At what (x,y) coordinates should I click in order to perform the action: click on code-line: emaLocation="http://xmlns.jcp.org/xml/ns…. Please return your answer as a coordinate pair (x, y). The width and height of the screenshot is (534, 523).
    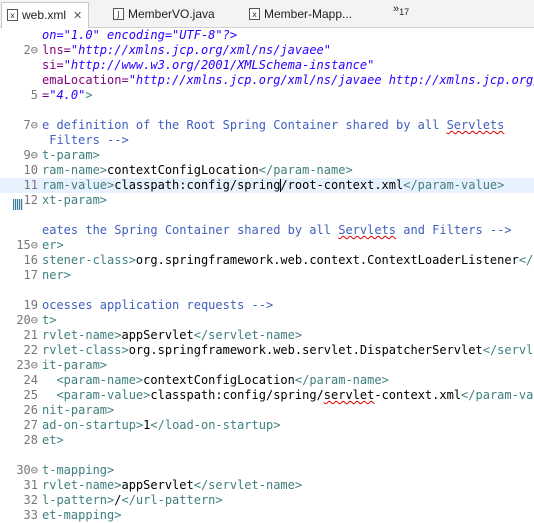
    Looking at the image, I should click on (267, 80).